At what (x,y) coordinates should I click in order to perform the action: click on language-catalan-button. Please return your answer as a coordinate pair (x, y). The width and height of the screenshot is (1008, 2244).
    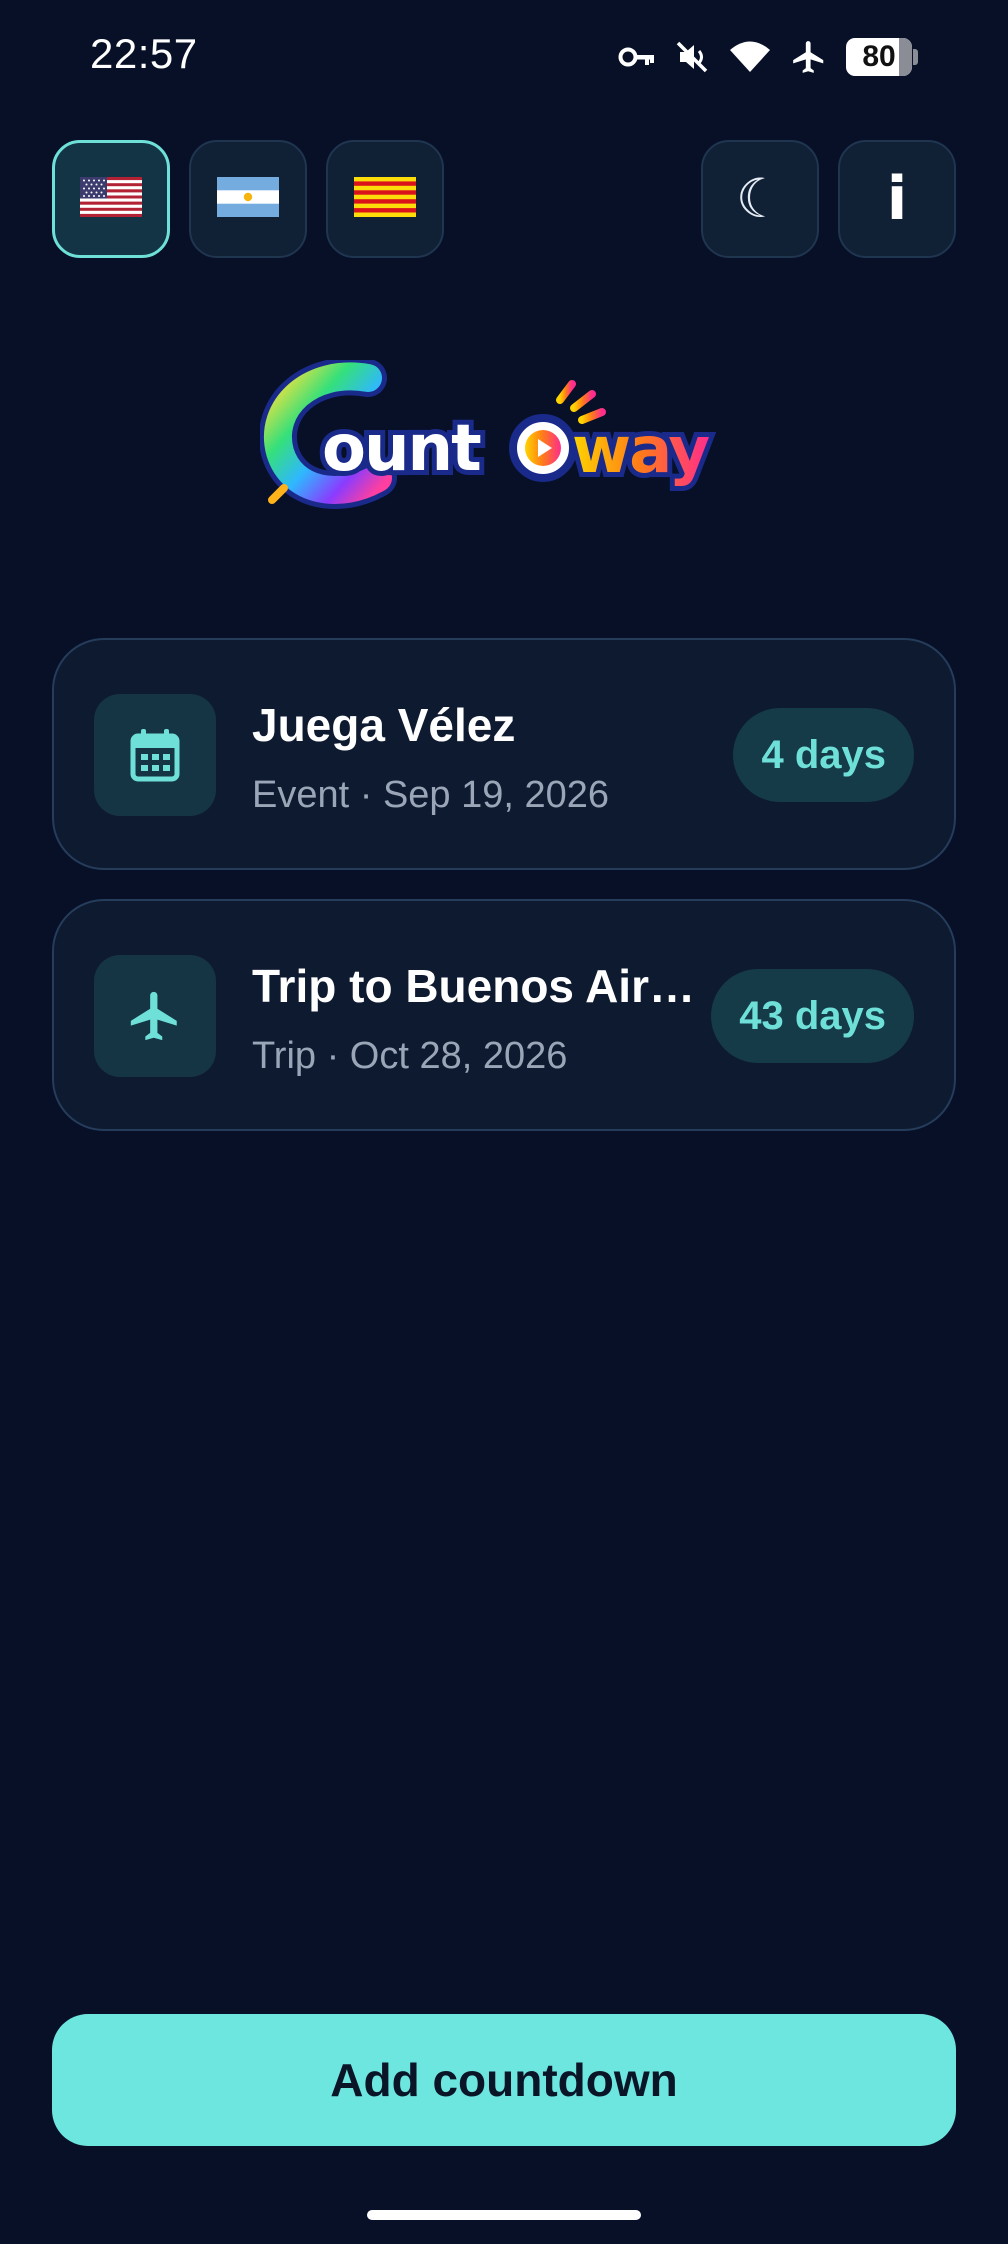
    Looking at the image, I should click on (385, 199).